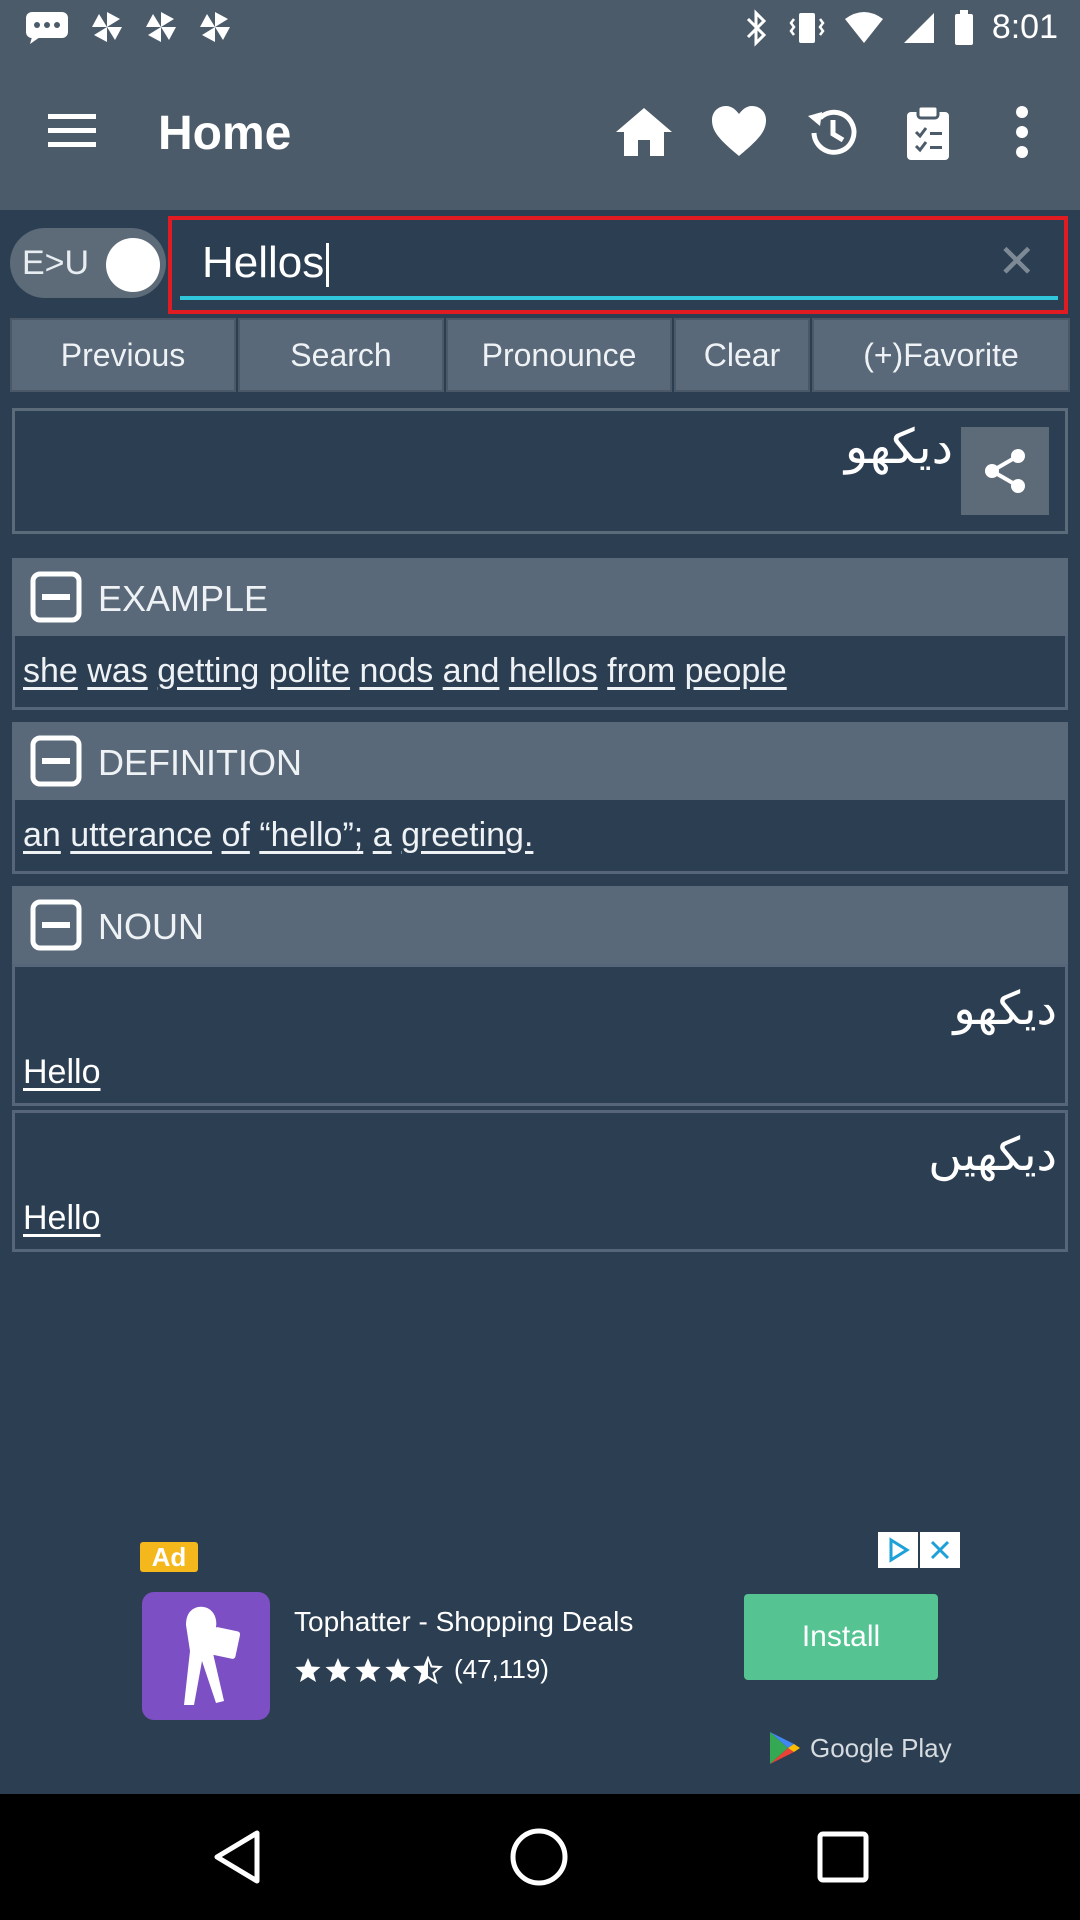 This screenshot has height=1920, width=1080. What do you see at coordinates (206, 1656) in the screenshot?
I see `ad-app-icon` at bounding box center [206, 1656].